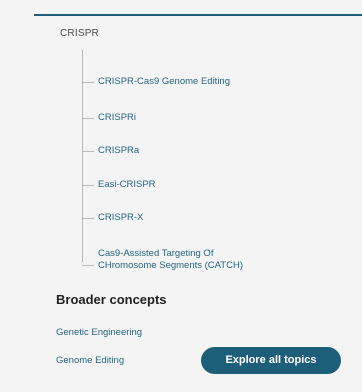 The image size is (362, 392). Describe the element at coordinates (90, 360) in the screenshot. I see `concept-genome-editing: Genome Editing` at that location.